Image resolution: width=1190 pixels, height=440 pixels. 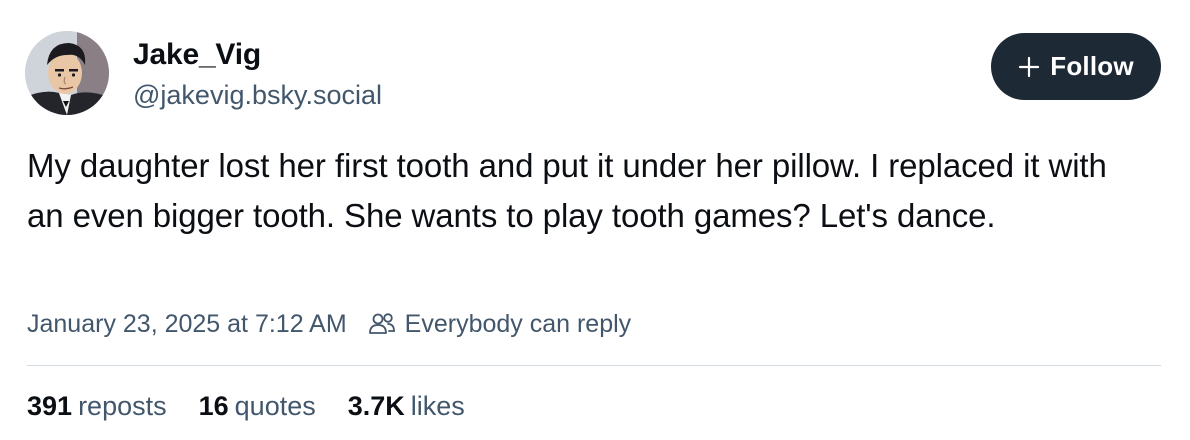 I want to click on reposts-label: reposts, so click(x=122, y=405).